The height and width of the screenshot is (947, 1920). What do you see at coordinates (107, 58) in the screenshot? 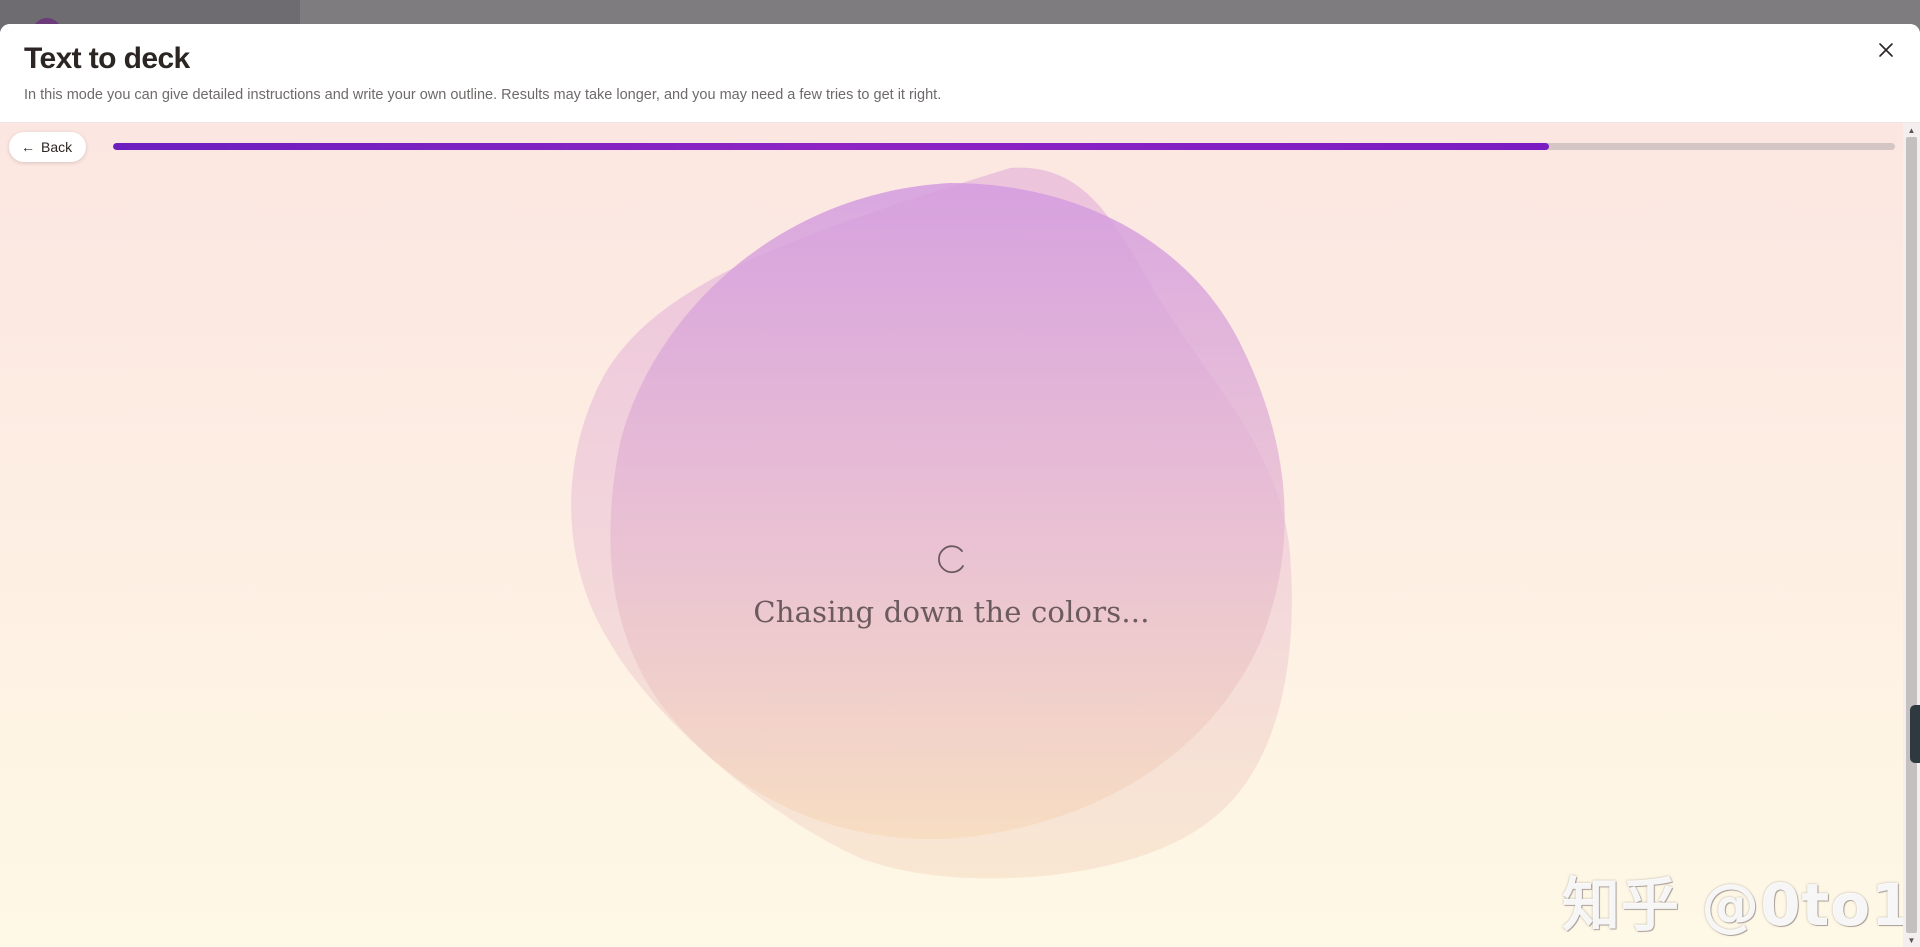
I see `modal-title: Text to deck` at bounding box center [107, 58].